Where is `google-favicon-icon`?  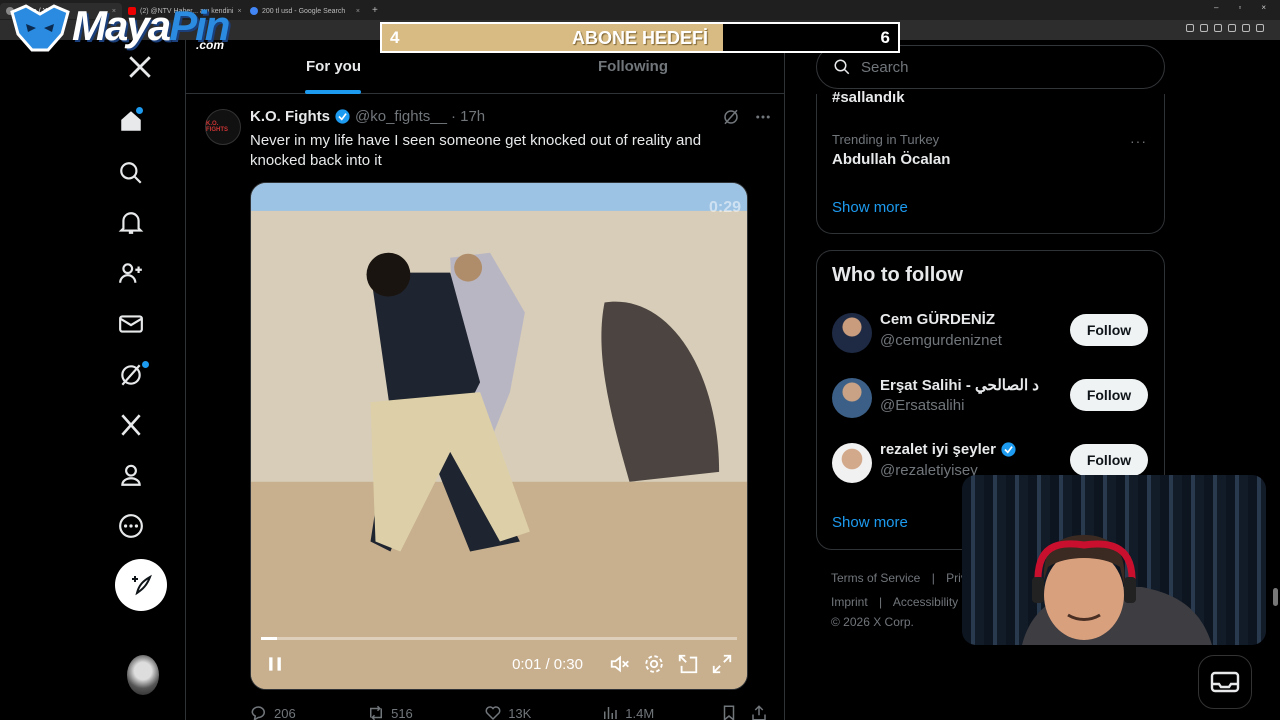 google-favicon-icon is located at coordinates (254, 11).